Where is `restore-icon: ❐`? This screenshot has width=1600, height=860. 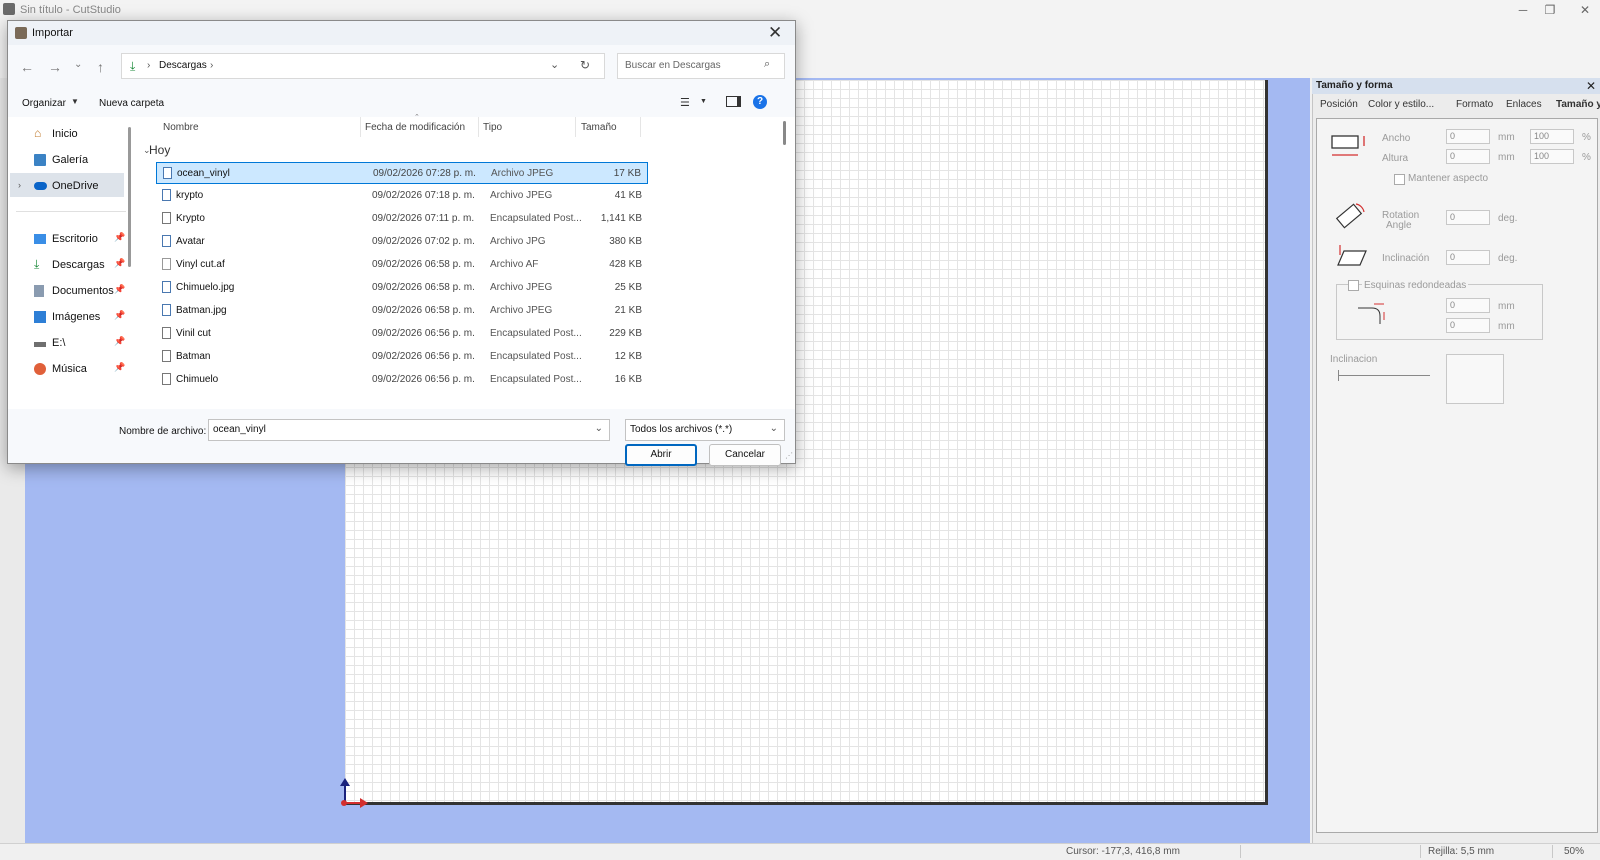 restore-icon: ❐ is located at coordinates (1550, 10).